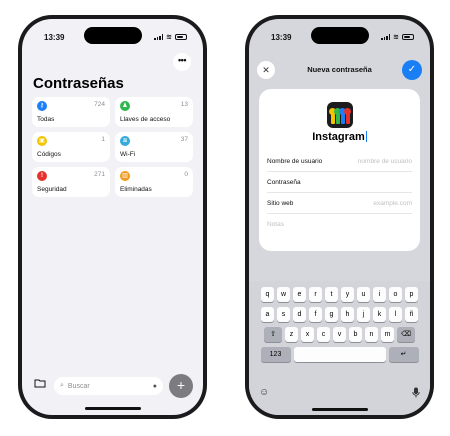  Describe the element at coordinates (295, 161) in the screenshot. I see `field-label: Nombre de usuario` at that location.